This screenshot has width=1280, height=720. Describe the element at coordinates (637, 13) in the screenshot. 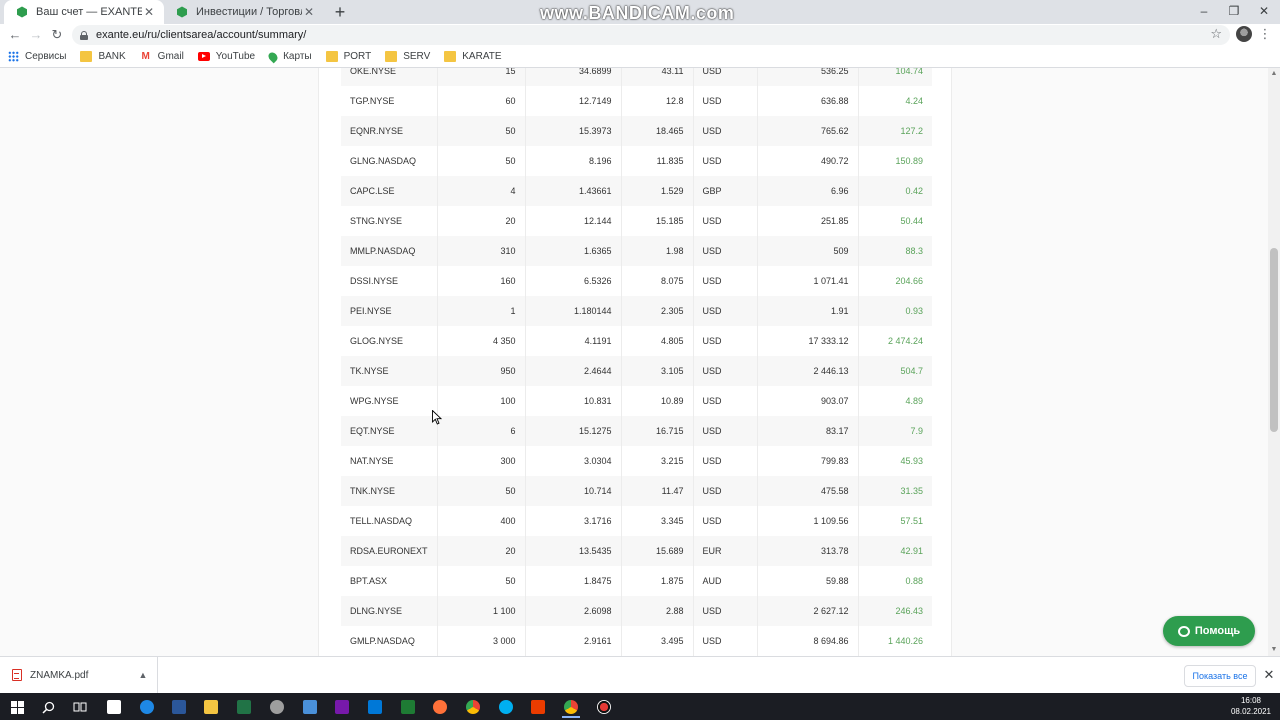

I see `bandicam-watermark: www.BANDICAM.com` at that location.